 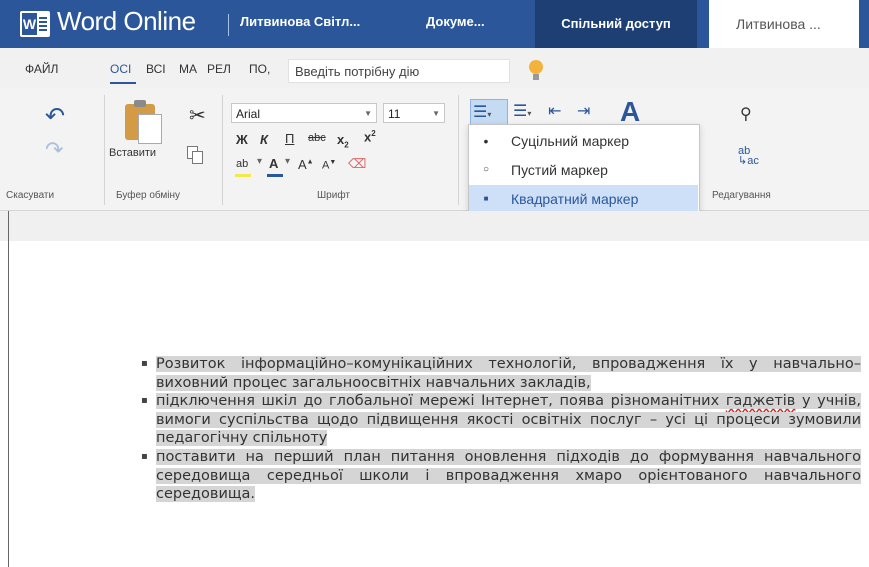 What do you see at coordinates (148, 195) in the screenshot?
I see `group-label-clipboard: Буфер обміну` at bounding box center [148, 195].